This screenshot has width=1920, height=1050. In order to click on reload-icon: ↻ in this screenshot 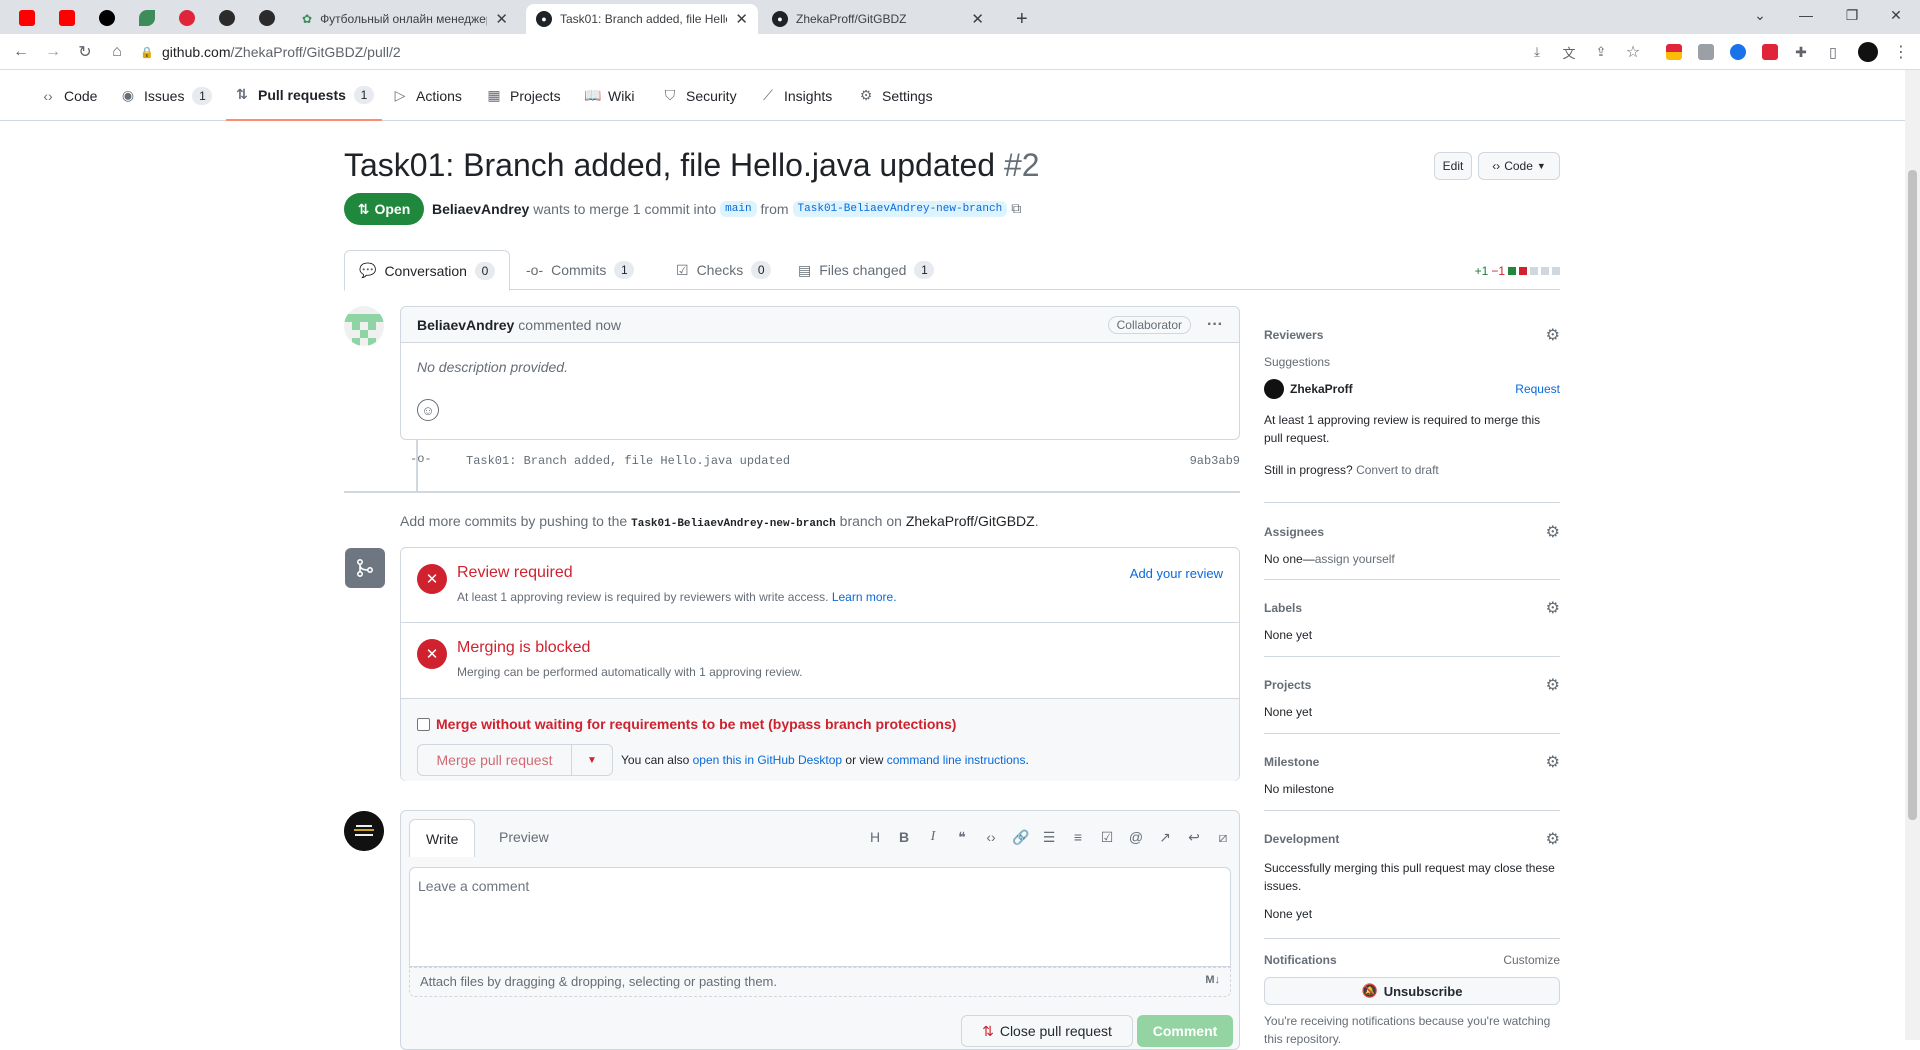, I will do `click(85, 52)`.